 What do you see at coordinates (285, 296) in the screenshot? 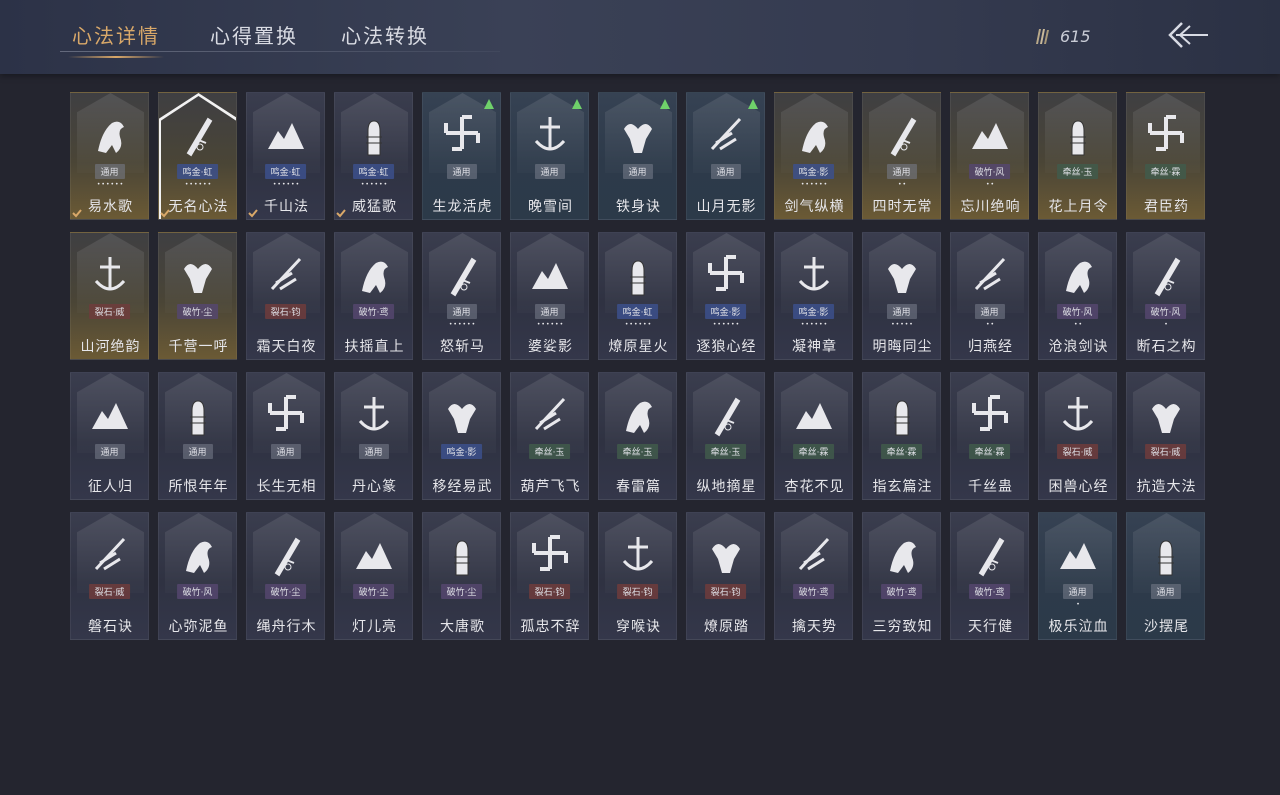
I see `heart-method-card: 裂石·钧 霜天白夜` at bounding box center [285, 296].